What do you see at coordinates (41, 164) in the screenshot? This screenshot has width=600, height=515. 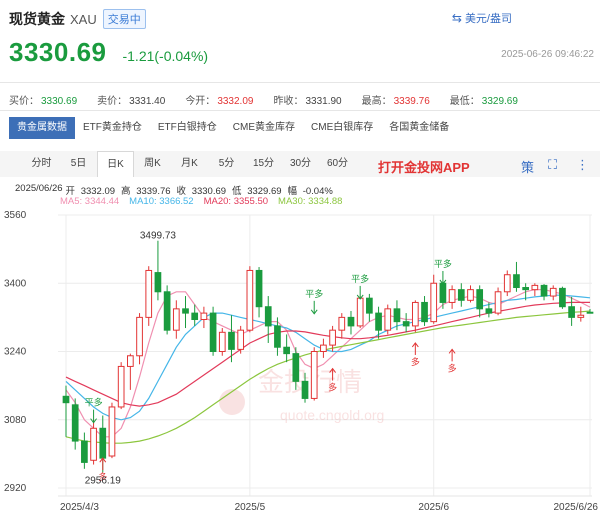 I see `period-item: 分时` at bounding box center [41, 164].